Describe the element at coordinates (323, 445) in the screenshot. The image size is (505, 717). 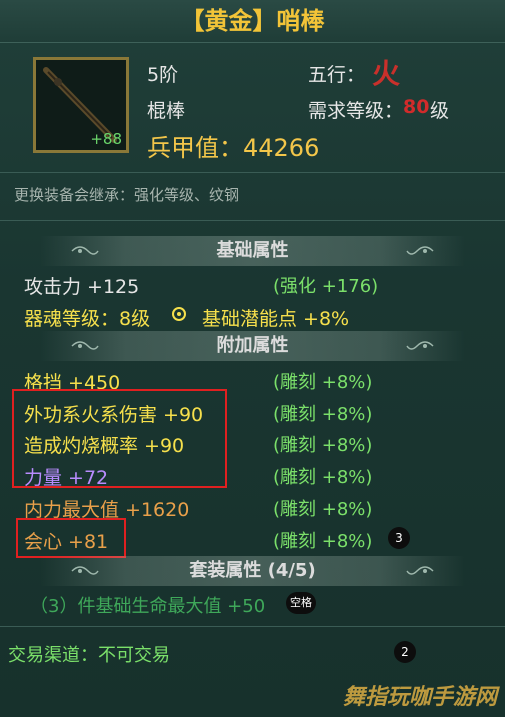
I see `attr-burn-chance-bonus: (雕刻 +8%)` at that location.